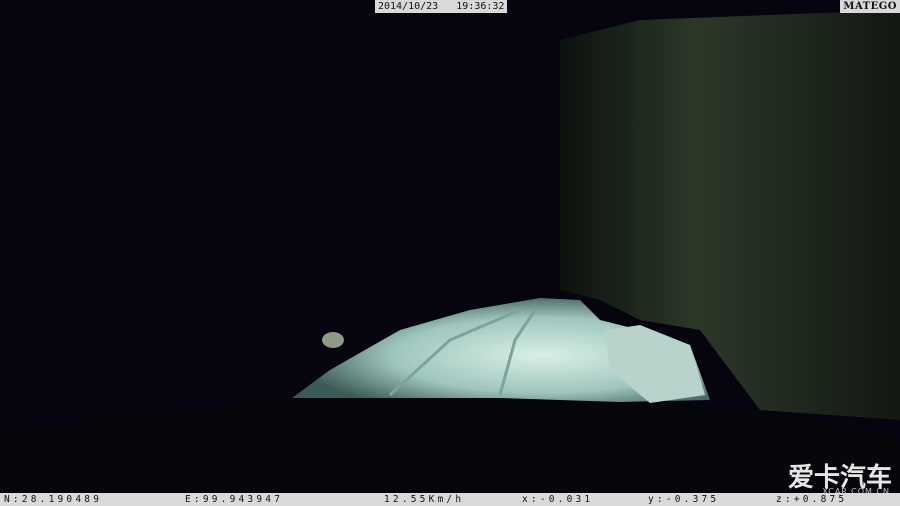 This screenshot has height=506, width=900. I want to click on speed-readout: 12.55Km/h, so click(424, 499).